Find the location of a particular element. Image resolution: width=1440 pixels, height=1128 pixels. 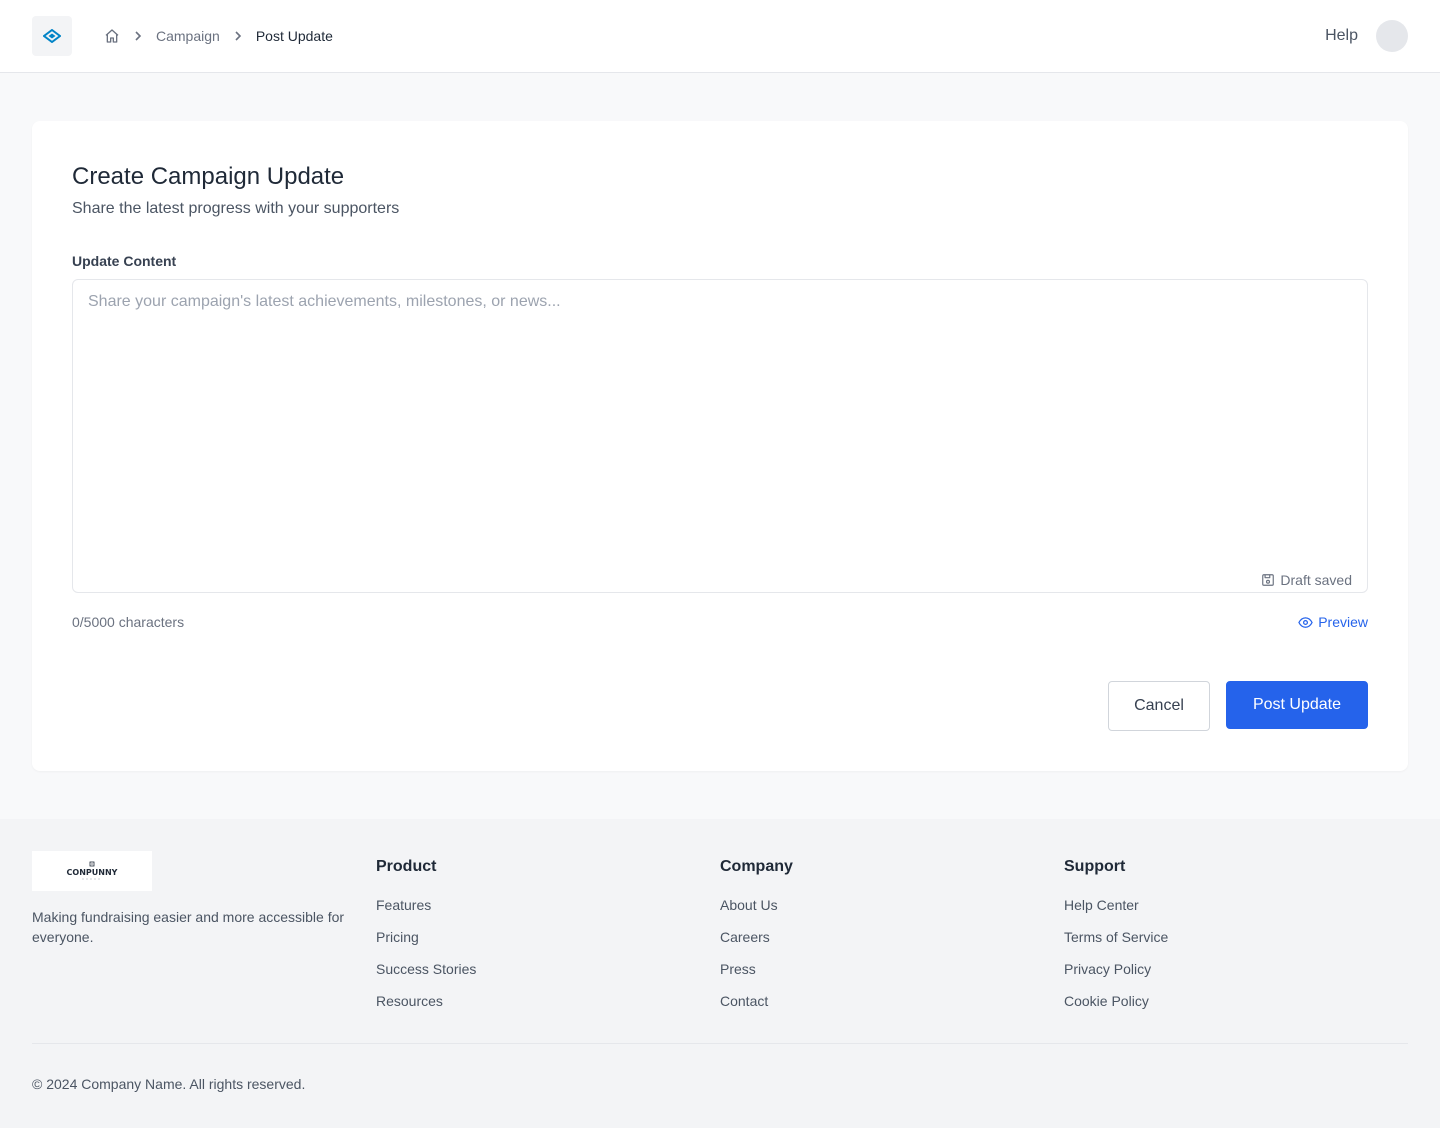

svg-text: CONPUNNY is located at coordinates (92, 872).